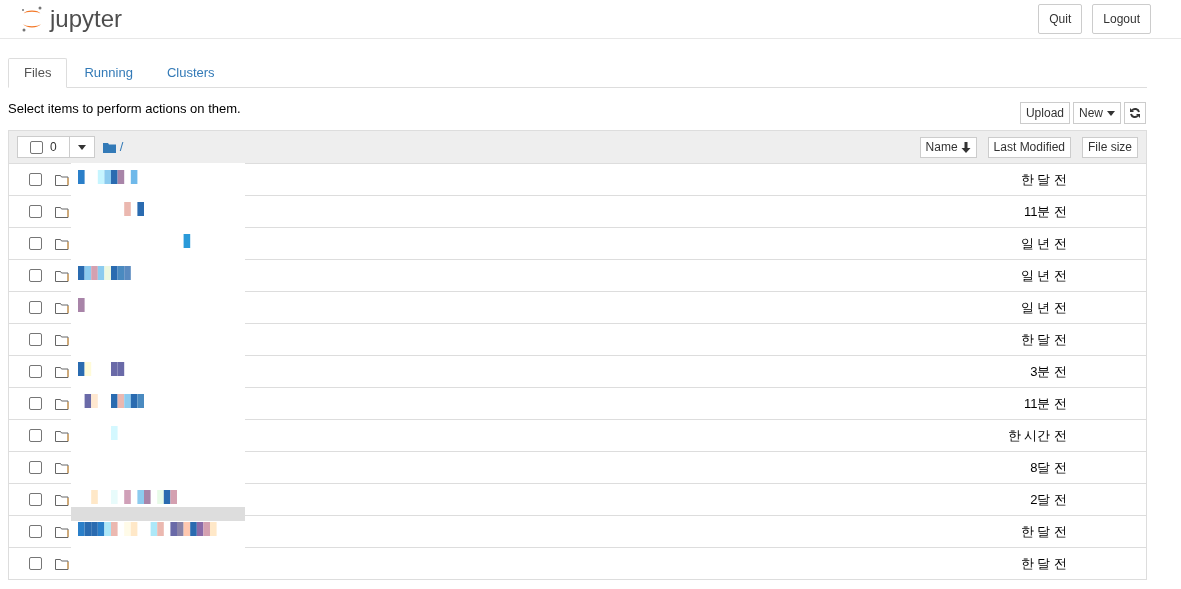 The image size is (1181, 589). I want to click on breadcrumb-link: /, so click(121, 147).